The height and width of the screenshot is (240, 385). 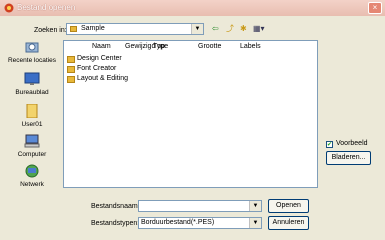 I want to click on user-folder-icon, so click(x=32, y=111).